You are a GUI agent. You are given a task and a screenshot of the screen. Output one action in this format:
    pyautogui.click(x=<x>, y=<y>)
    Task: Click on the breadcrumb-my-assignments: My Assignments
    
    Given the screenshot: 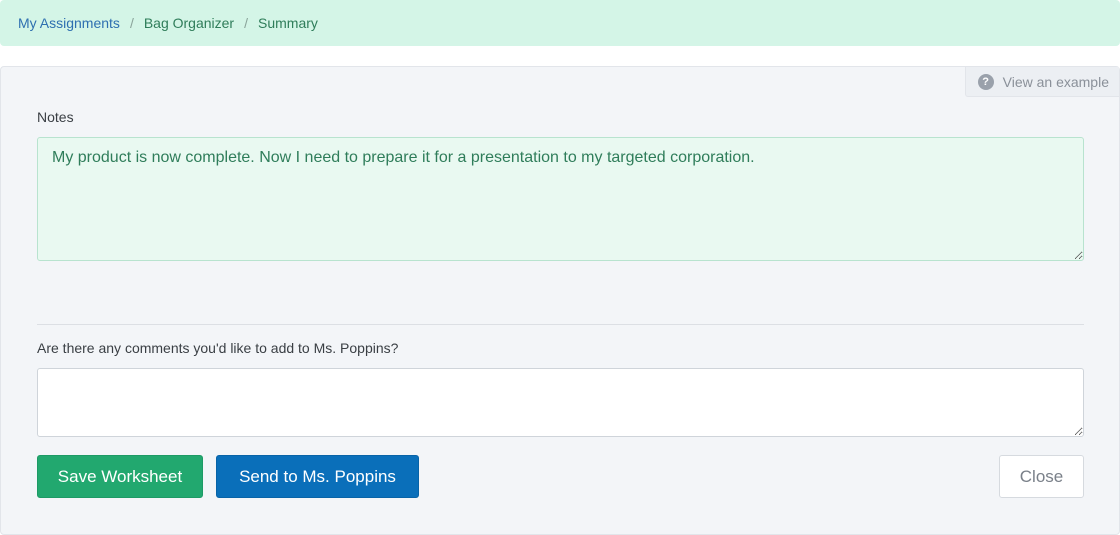 What is the action you would take?
    pyautogui.click(x=69, y=23)
    